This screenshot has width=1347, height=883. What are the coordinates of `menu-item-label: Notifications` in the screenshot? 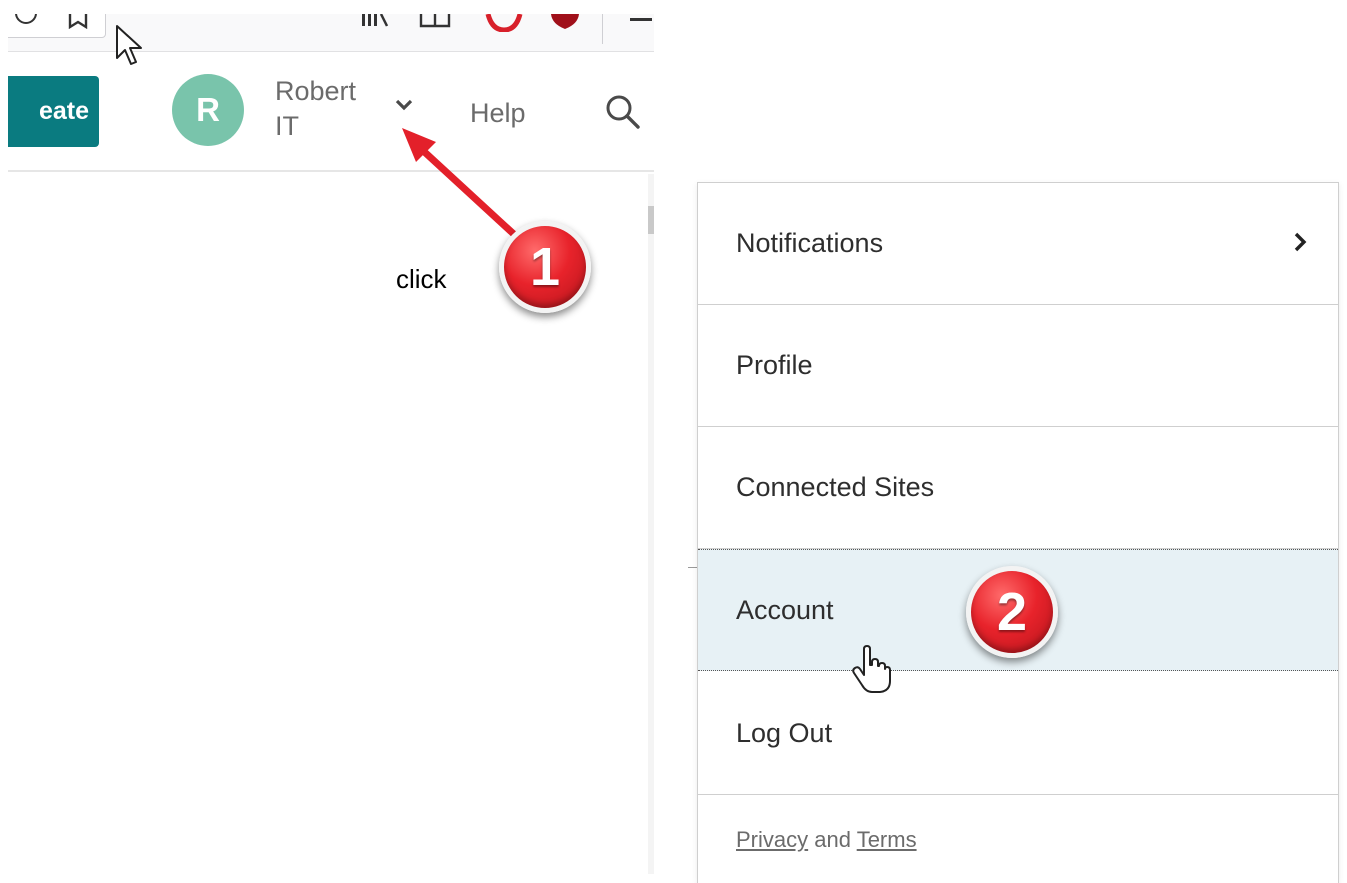 It's located at (810, 243).